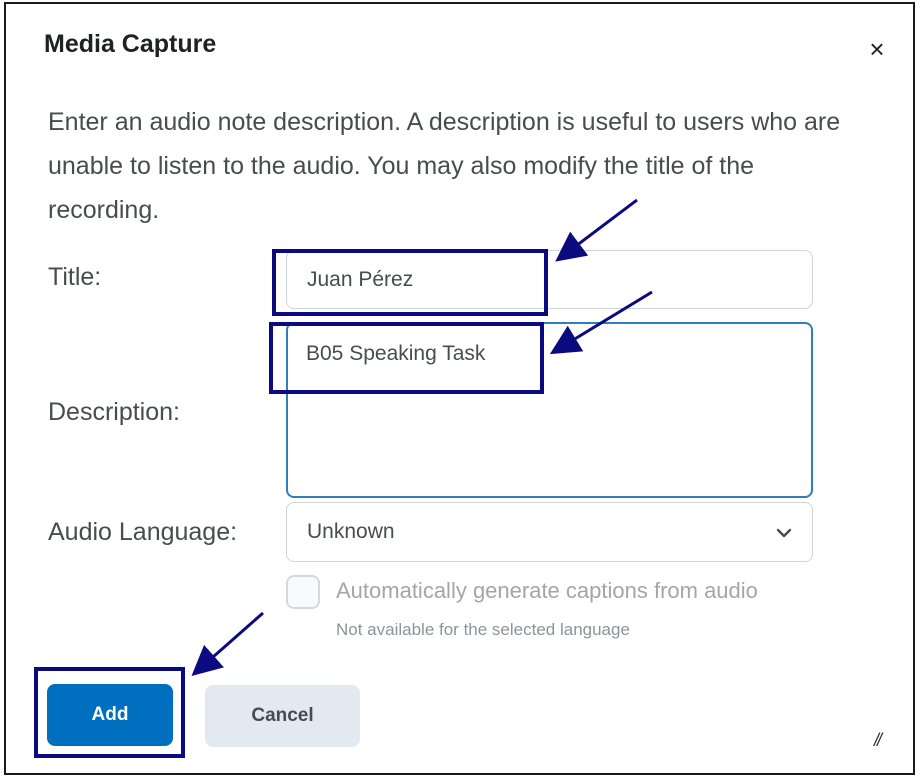 The image size is (921, 777). What do you see at coordinates (549, 279) in the screenshot?
I see `title-input` at bounding box center [549, 279].